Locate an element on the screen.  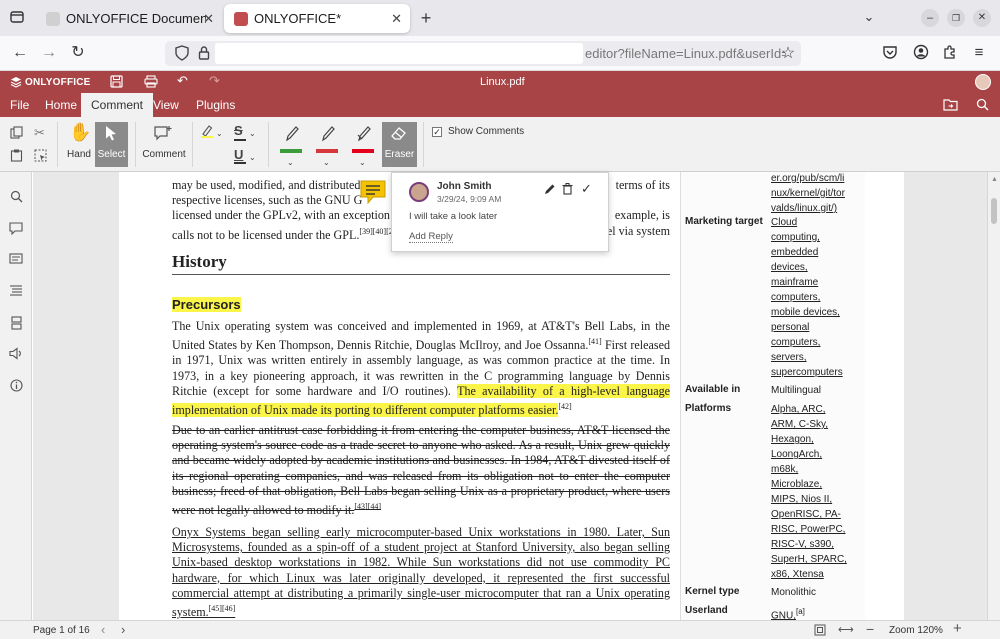
redo-icon: ↷ is located at coordinates (214, 81).